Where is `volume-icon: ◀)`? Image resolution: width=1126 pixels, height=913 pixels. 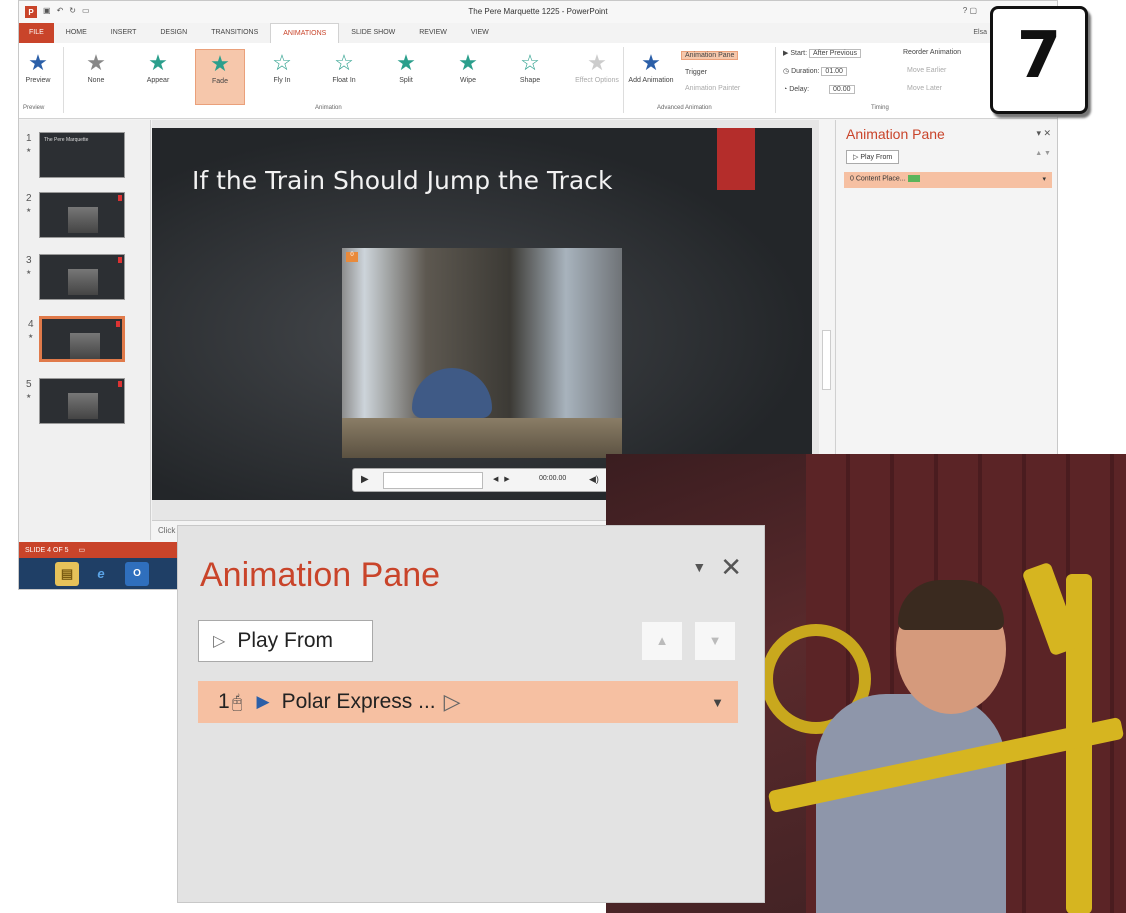
volume-icon: ◀) is located at coordinates (594, 479).